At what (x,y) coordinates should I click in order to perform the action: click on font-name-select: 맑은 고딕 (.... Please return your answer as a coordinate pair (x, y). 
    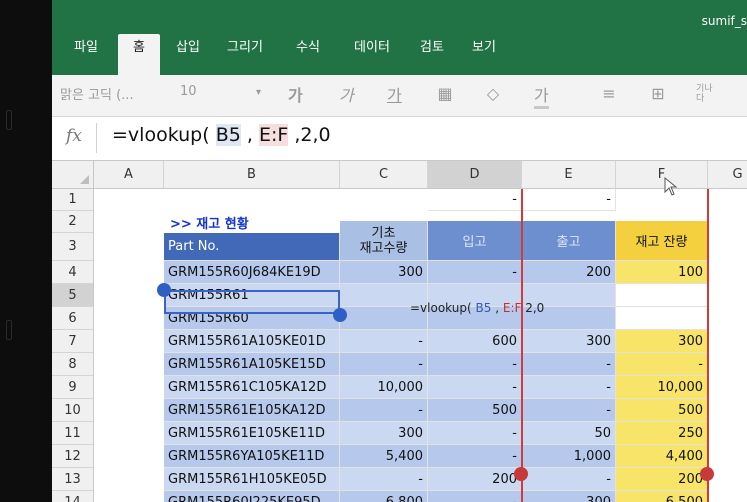
    Looking at the image, I should click on (97, 93).